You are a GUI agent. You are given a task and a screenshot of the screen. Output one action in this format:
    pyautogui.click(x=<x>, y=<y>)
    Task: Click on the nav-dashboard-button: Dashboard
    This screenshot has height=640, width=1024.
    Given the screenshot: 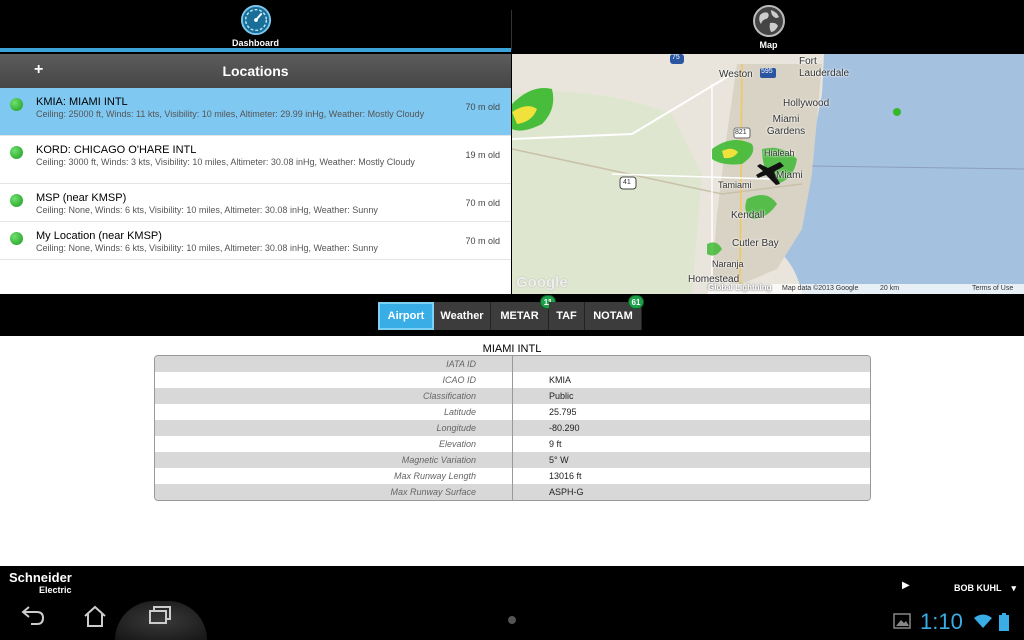 What is the action you would take?
    pyautogui.click(x=255, y=26)
    